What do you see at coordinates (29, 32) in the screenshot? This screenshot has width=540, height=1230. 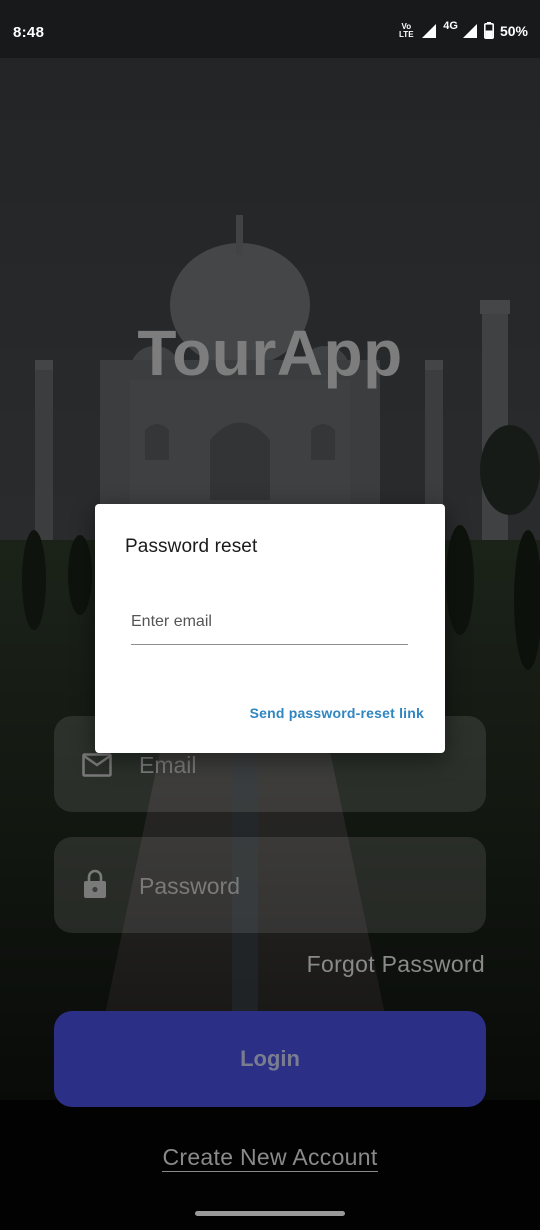 I see `status-time: 8:48` at bounding box center [29, 32].